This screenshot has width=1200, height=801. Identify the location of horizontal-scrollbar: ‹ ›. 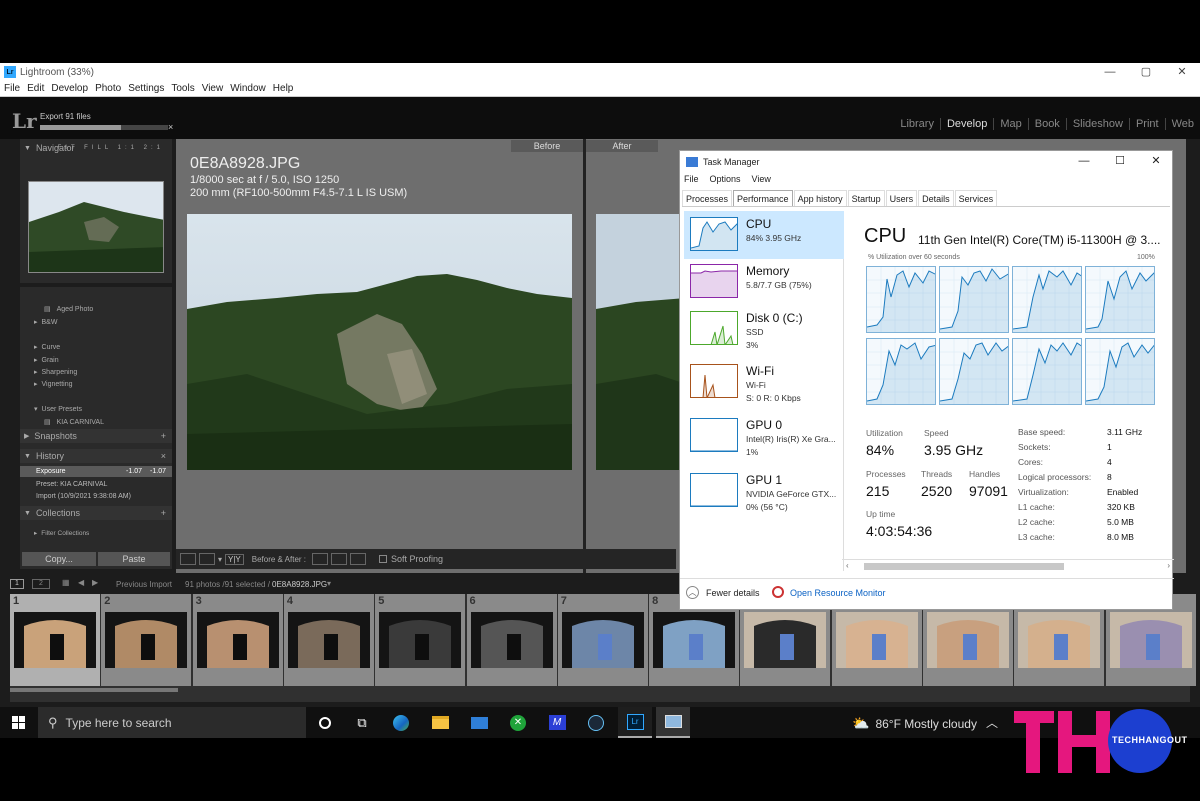
(1008, 566).